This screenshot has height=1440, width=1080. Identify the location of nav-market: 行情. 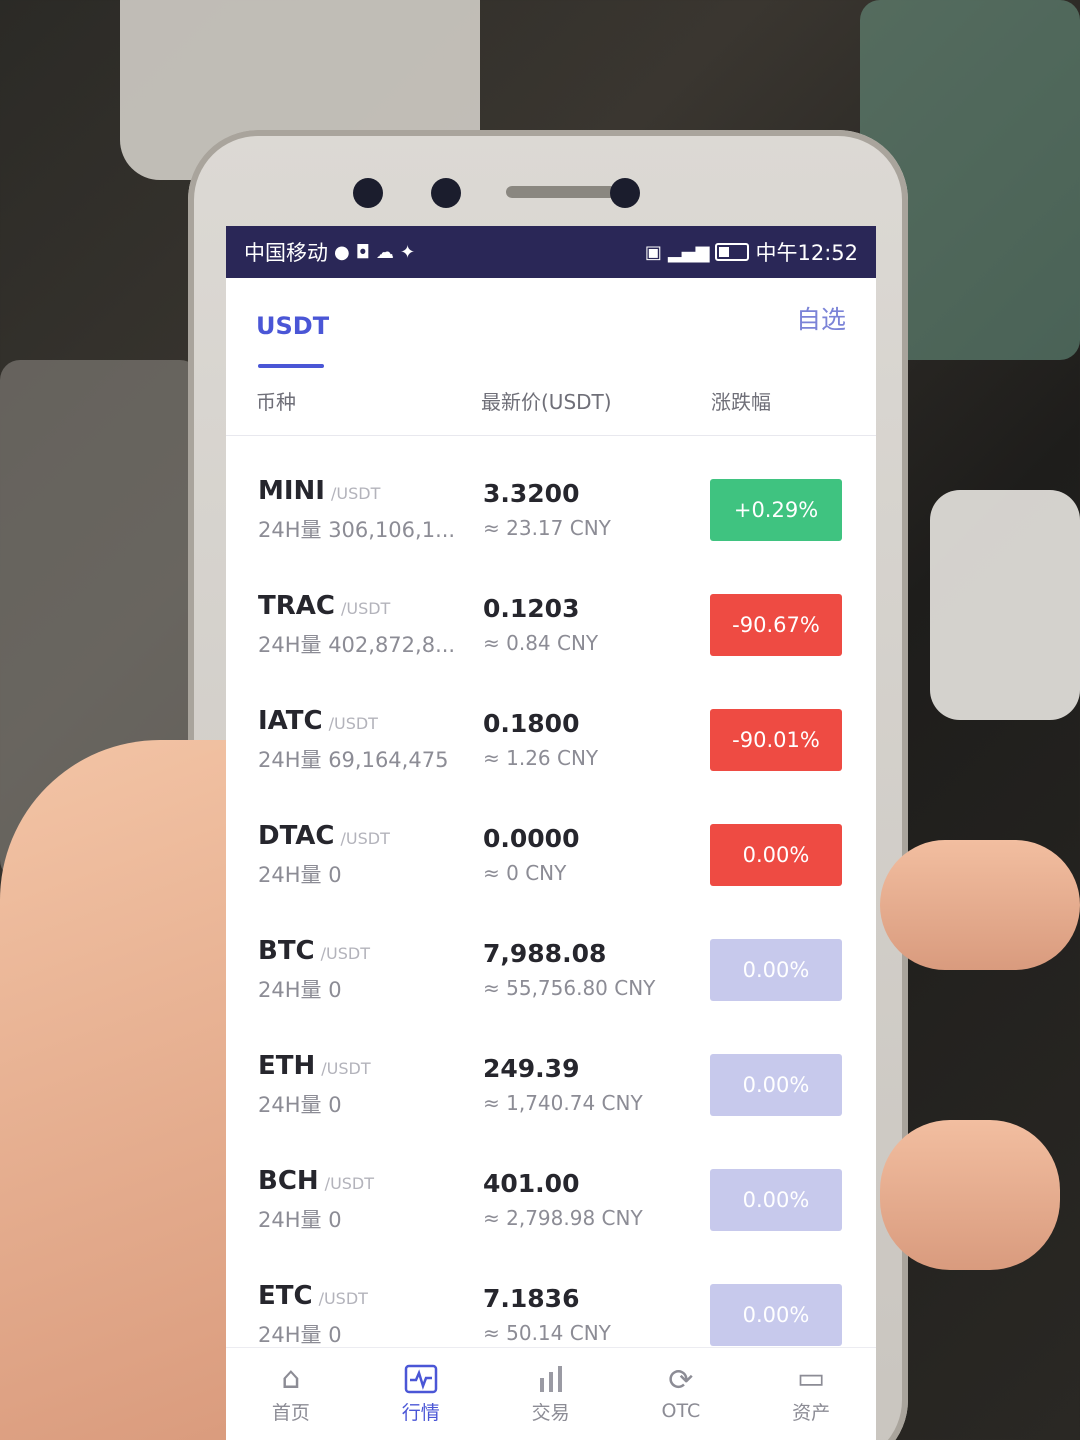
(421, 1394).